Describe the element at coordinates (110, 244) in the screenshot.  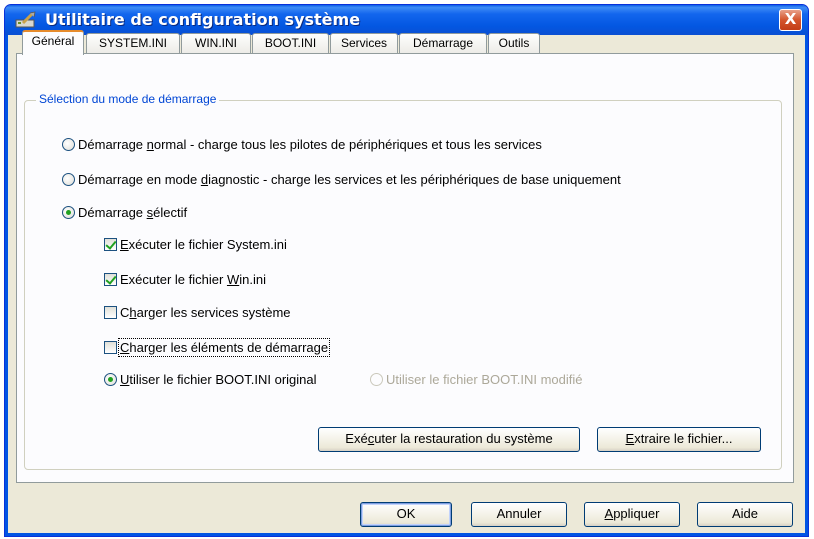
I see `check-system-ini-box` at that location.